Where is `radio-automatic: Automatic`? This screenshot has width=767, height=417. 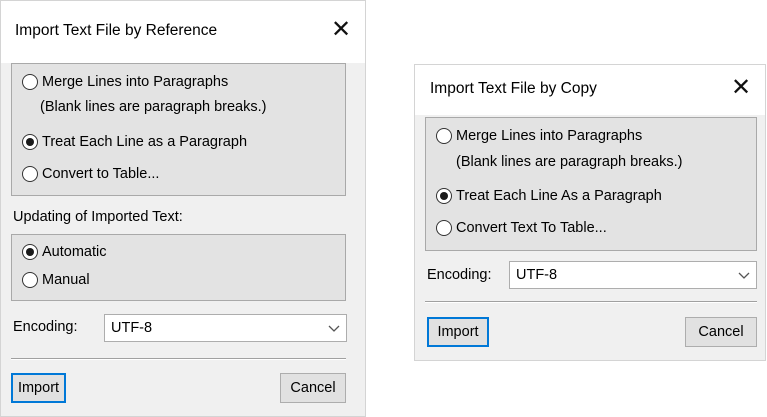 radio-automatic: Automatic is located at coordinates (64, 252).